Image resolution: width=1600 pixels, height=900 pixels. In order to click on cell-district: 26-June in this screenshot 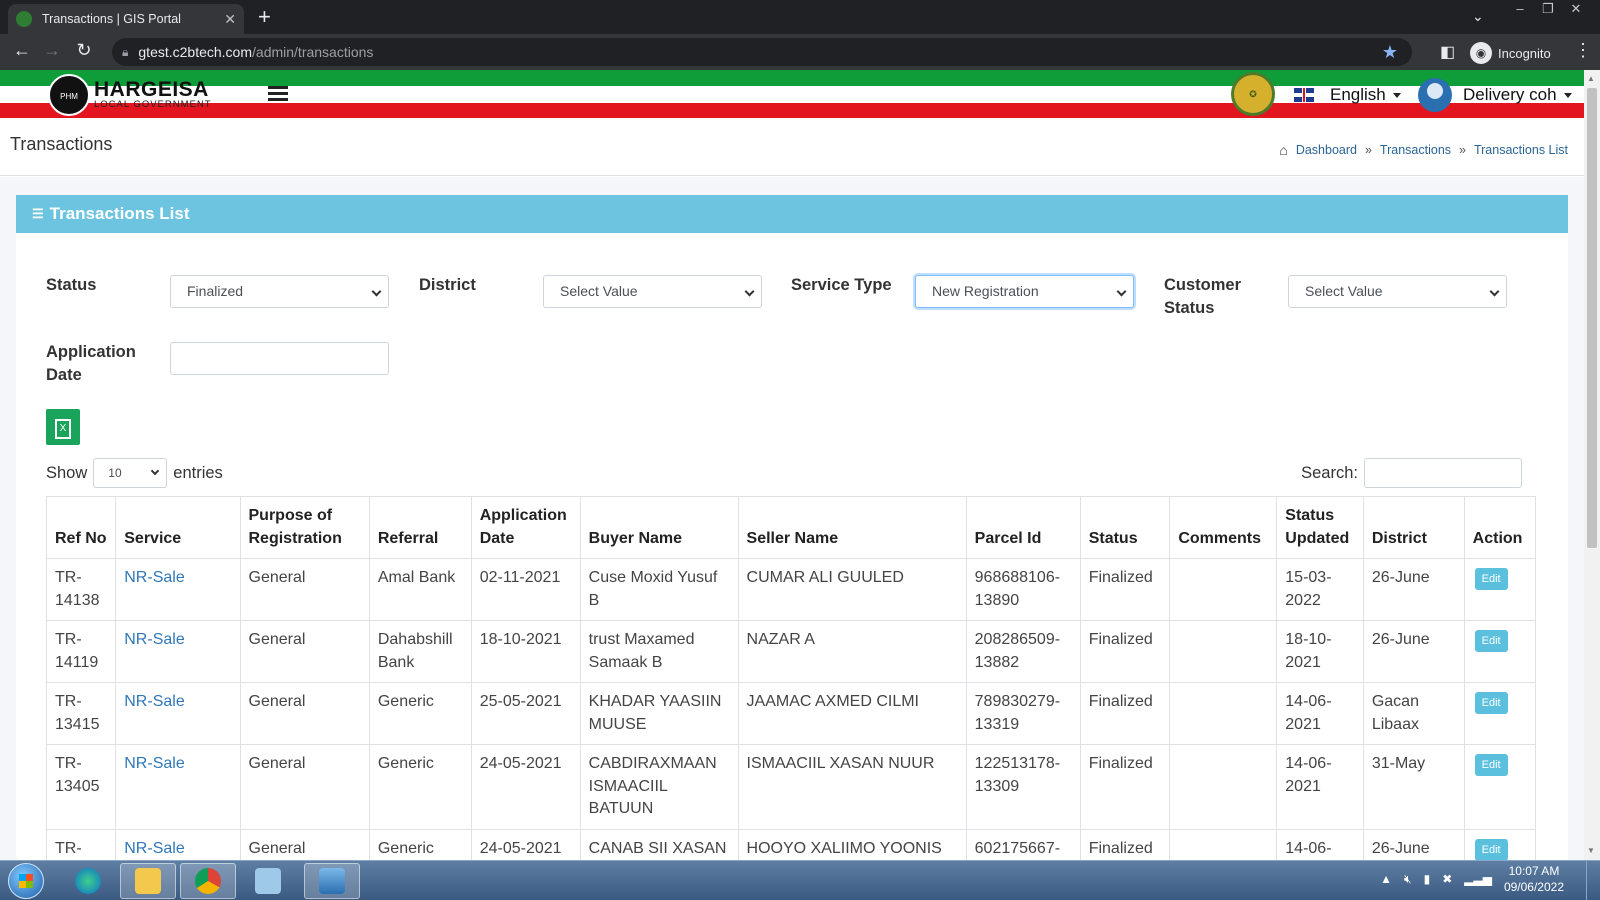, I will do `click(1413, 844)`.